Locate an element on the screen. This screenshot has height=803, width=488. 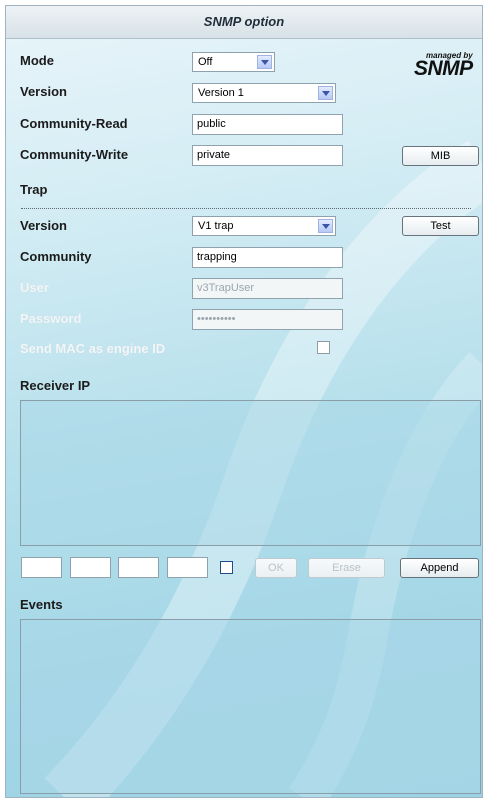
receiver-ip-label: Receiver IP is located at coordinates (55, 385).